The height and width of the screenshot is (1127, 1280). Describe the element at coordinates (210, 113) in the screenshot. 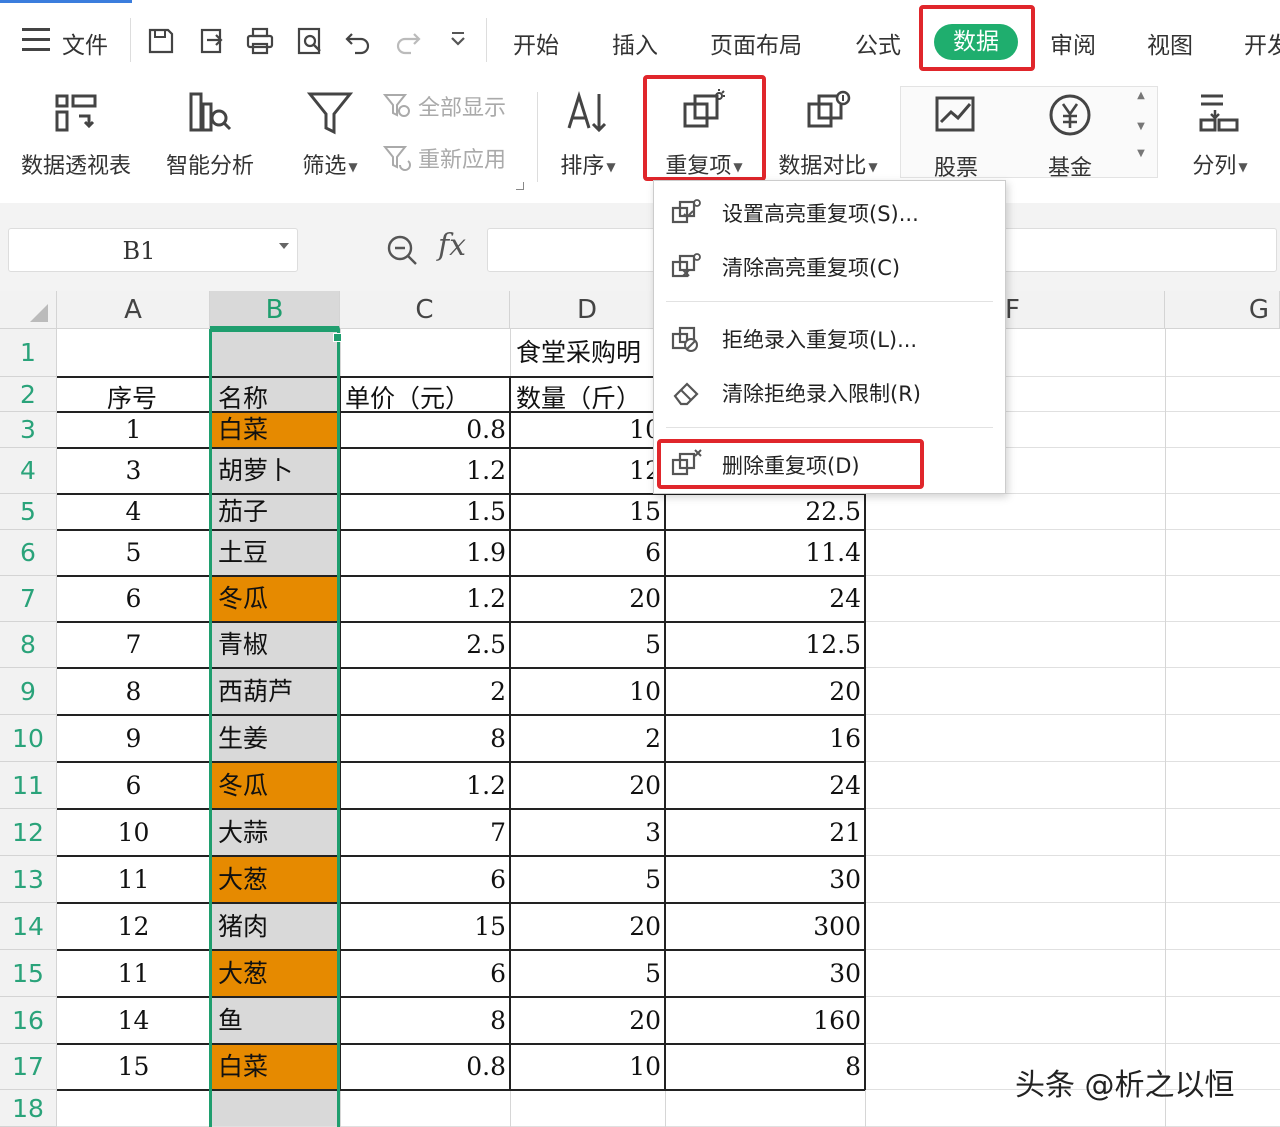

I see `smart-analysis-icon` at that location.